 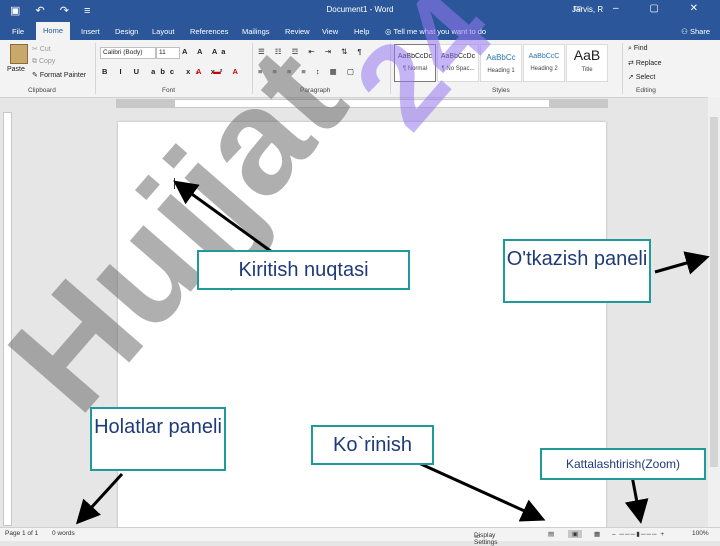 What do you see at coordinates (303, 270) in the screenshot?
I see `callout-insertion-point: Kiritish nuqtasi` at bounding box center [303, 270].